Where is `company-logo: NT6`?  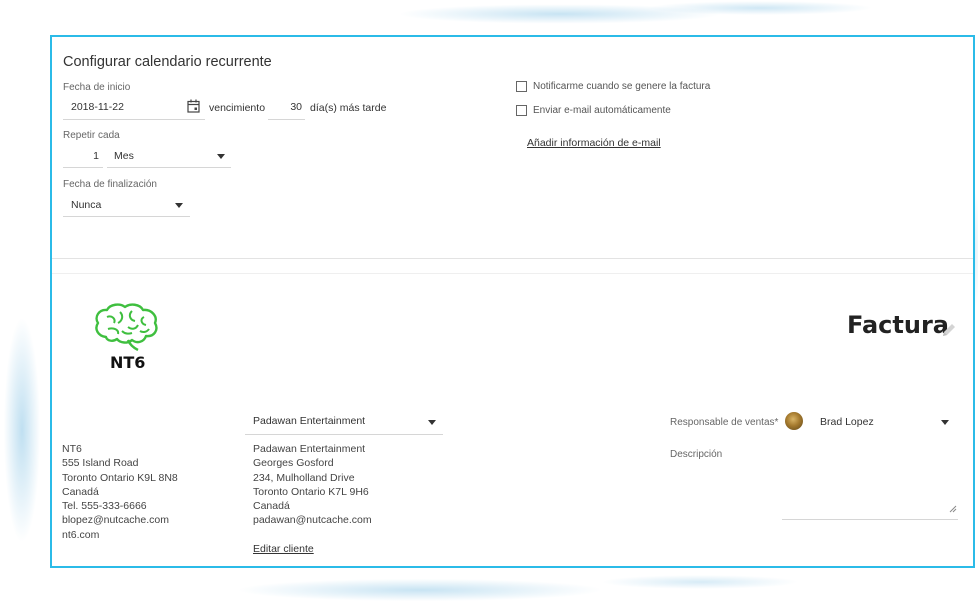
company-logo: NT6 is located at coordinates (128, 339).